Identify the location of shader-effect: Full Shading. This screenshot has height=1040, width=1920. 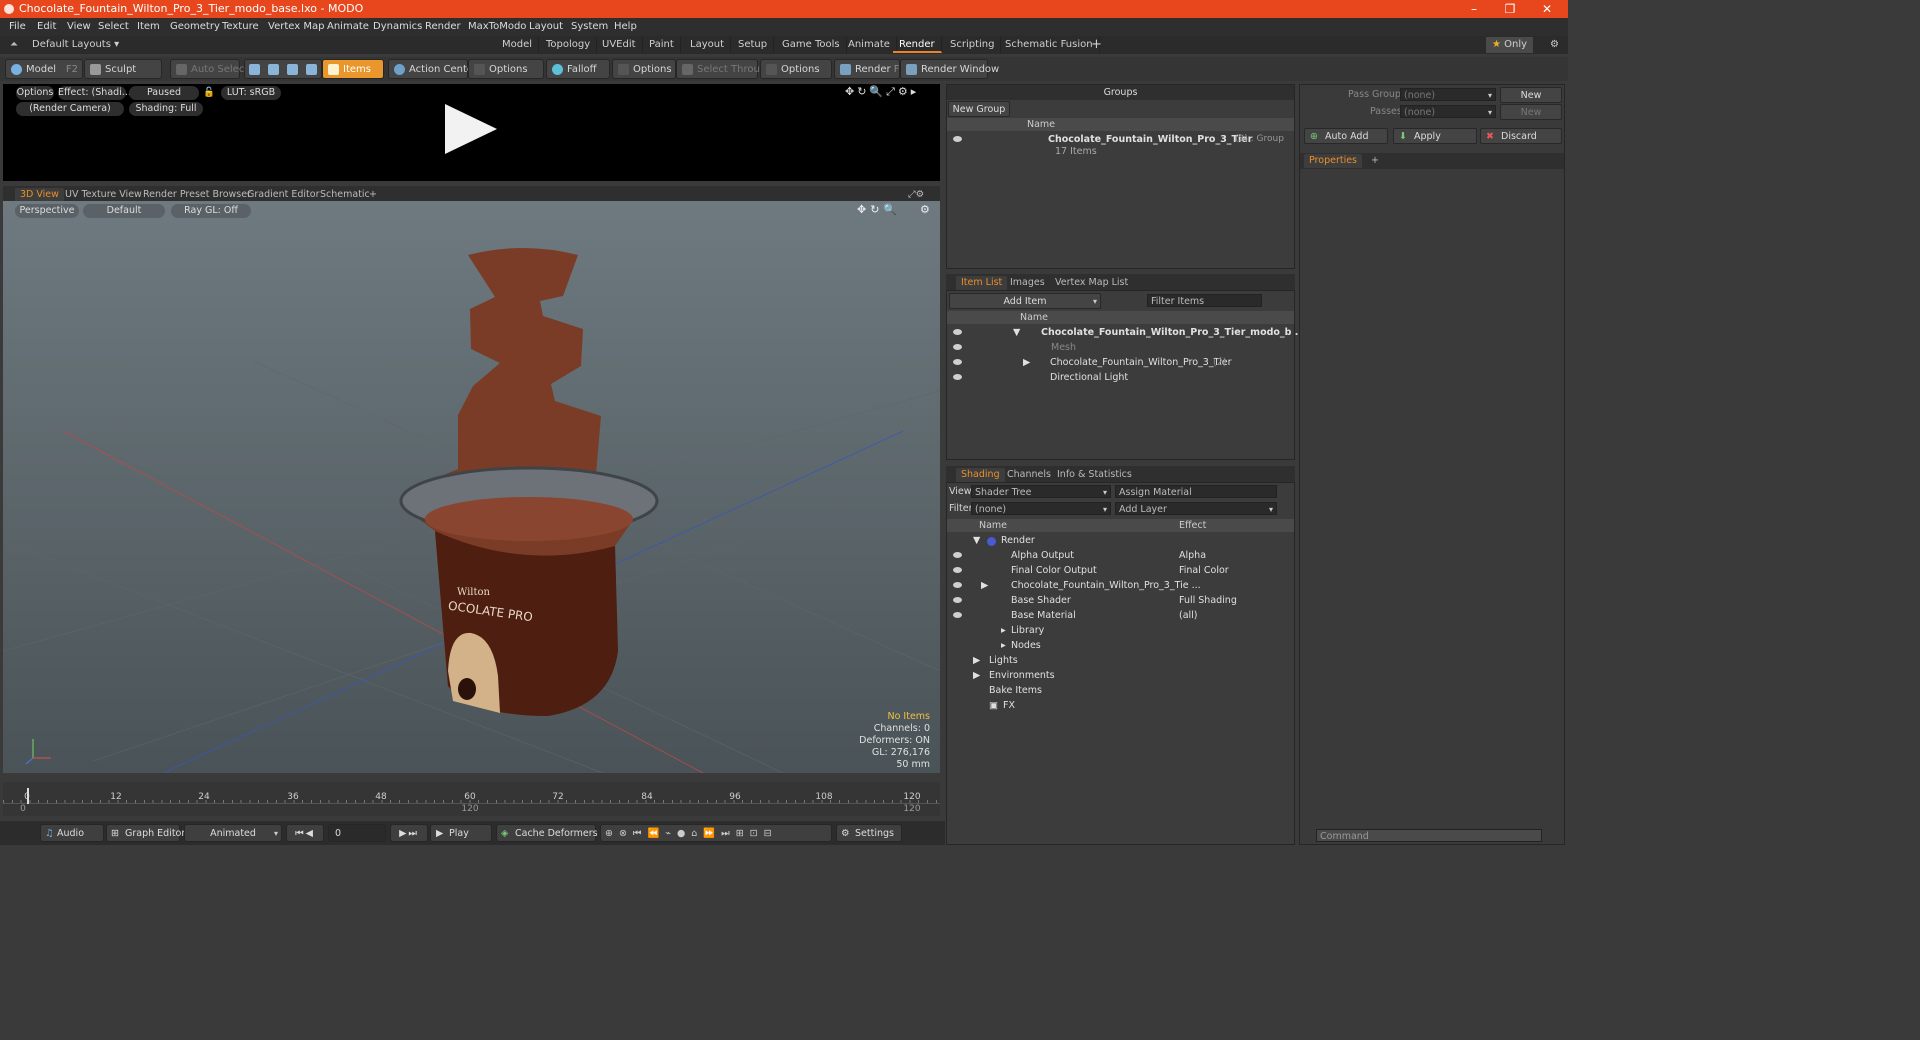
(1208, 600).